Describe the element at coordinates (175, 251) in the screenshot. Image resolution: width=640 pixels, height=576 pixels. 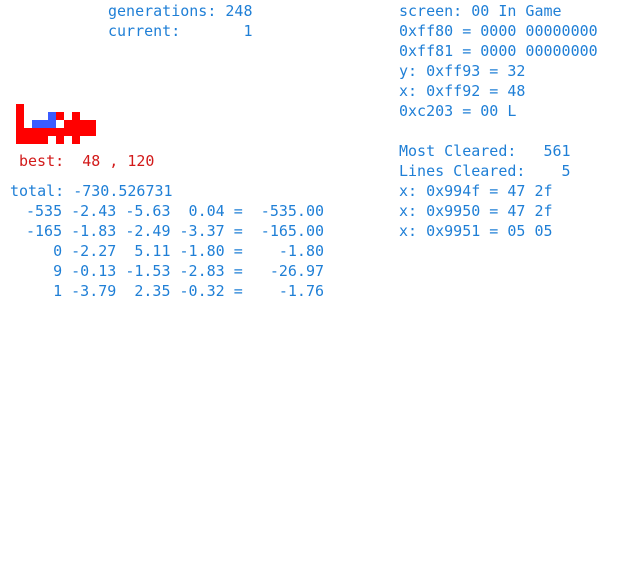
I see `weights-row: 0 -2.27 5.11 -1.80 = -1.80` at that location.